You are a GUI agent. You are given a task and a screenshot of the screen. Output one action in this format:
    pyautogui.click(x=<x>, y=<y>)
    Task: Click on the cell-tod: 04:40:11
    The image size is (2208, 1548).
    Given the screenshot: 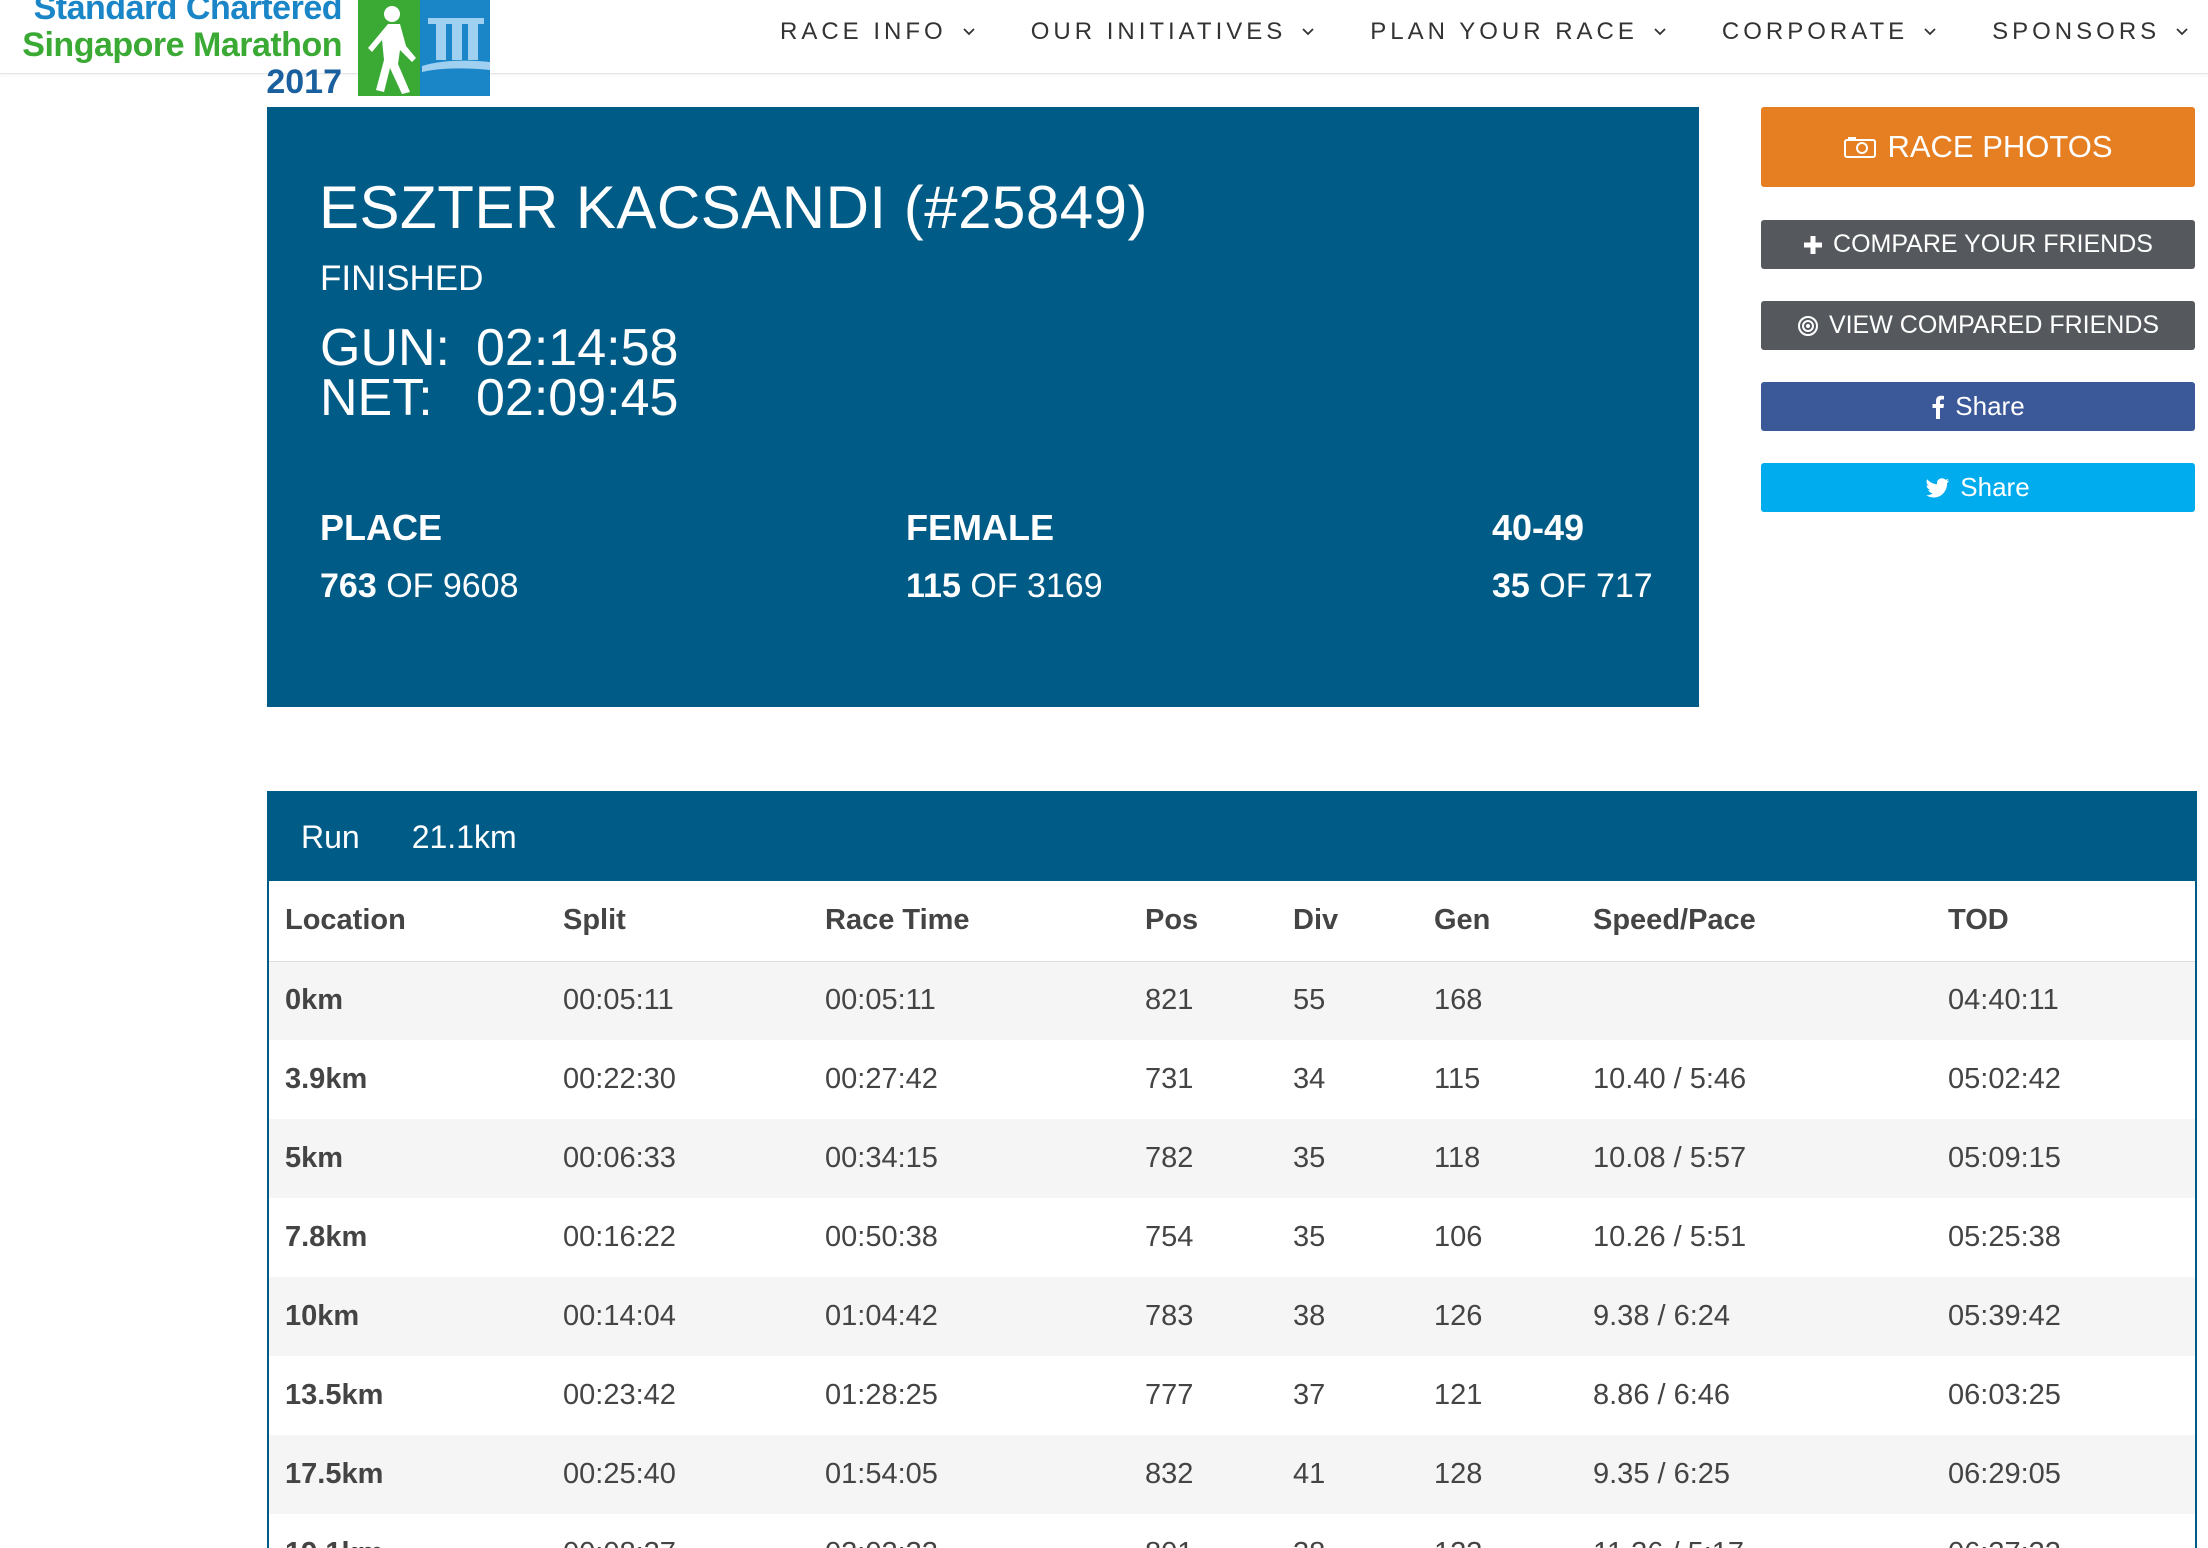 What is the action you would take?
    pyautogui.click(x=2003, y=1000)
    